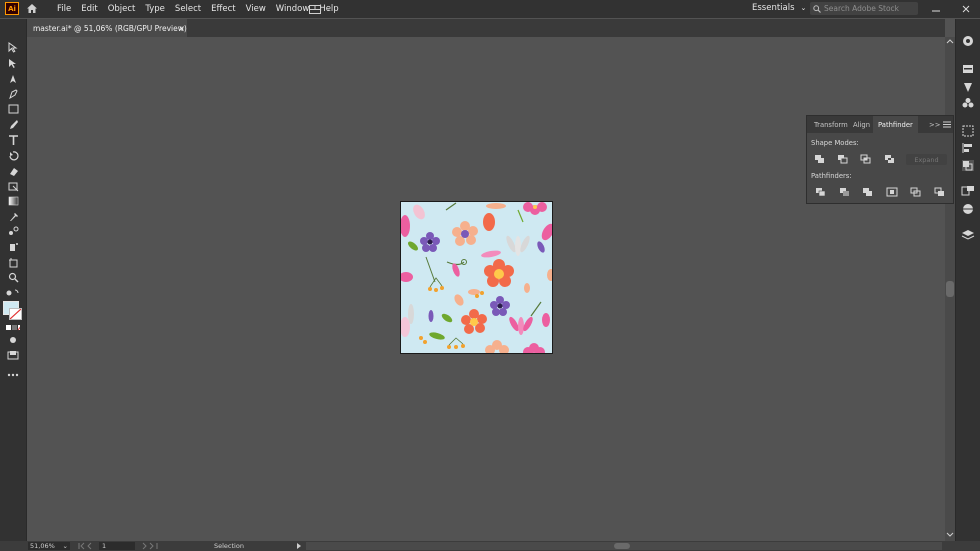 The height and width of the screenshot is (551, 980). Describe the element at coordinates (13, 63) in the screenshot. I see `direct-selection-tool-icon` at that location.